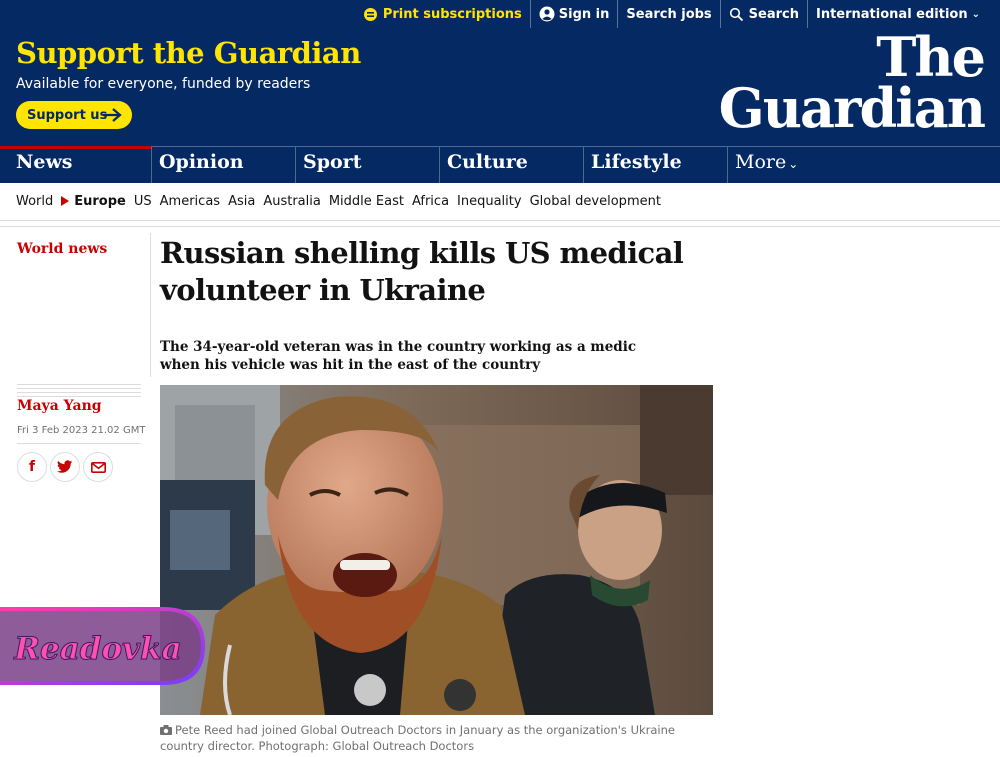 The width and height of the screenshot is (1000, 757). I want to click on user-icon, so click(547, 14).